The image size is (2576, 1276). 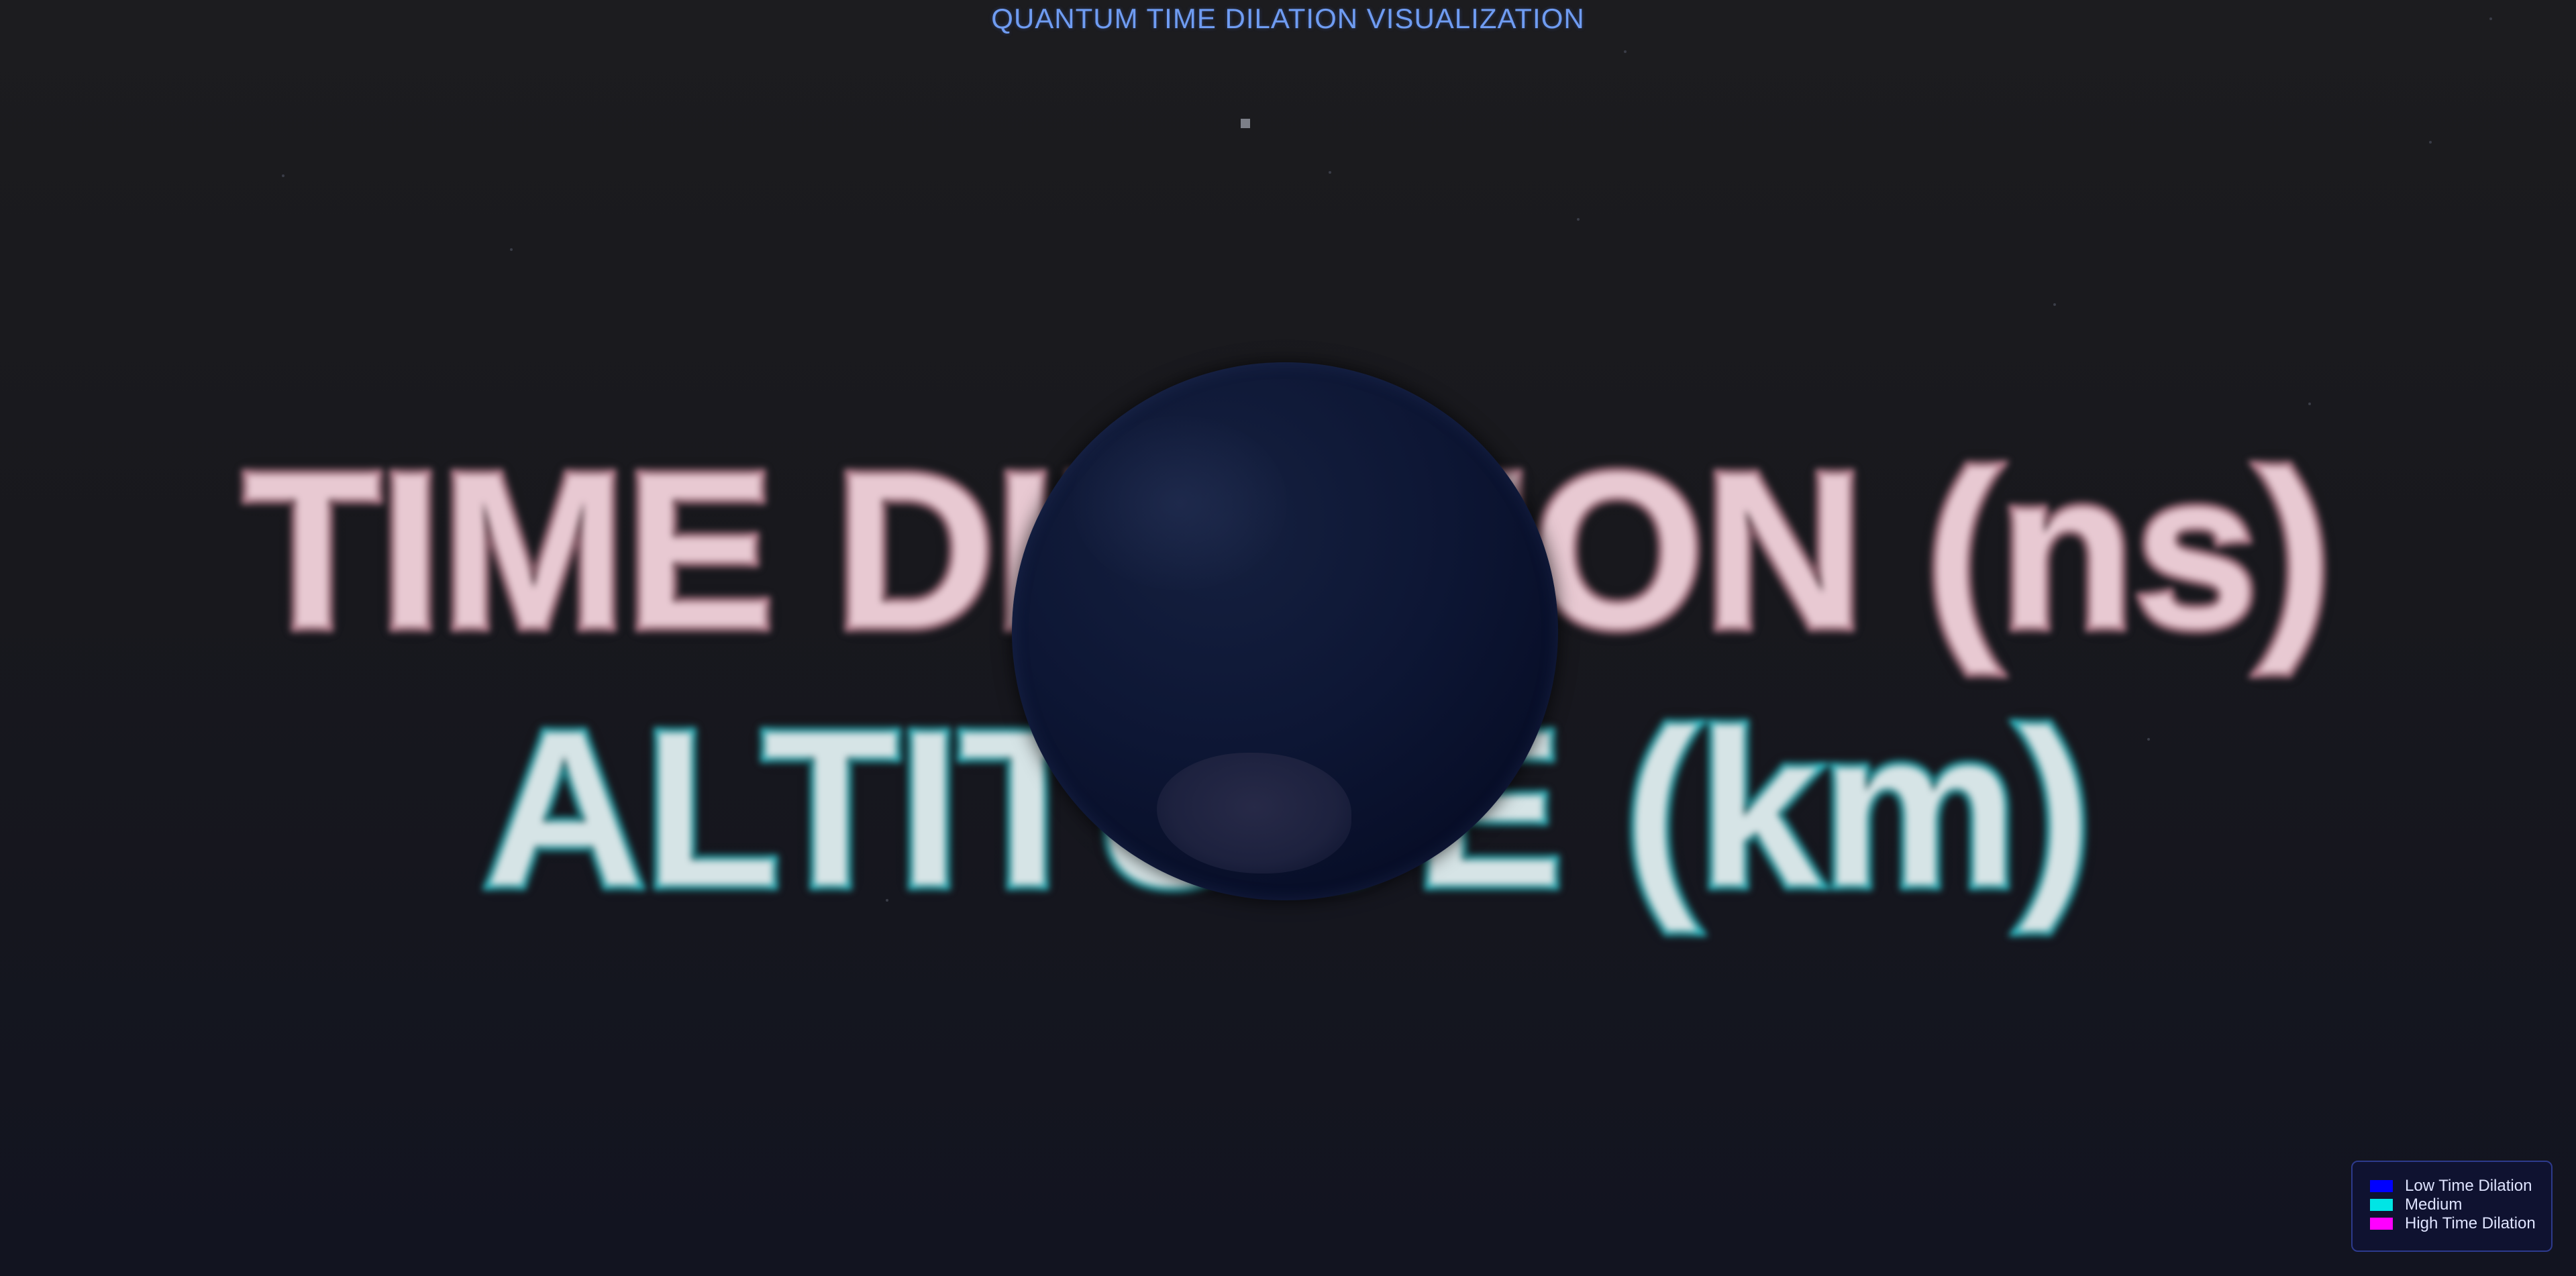 What do you see at coordinates (1254, 813) in the screenshot?
I see `continent-australia-shape` at bounding box center [1254, 813].